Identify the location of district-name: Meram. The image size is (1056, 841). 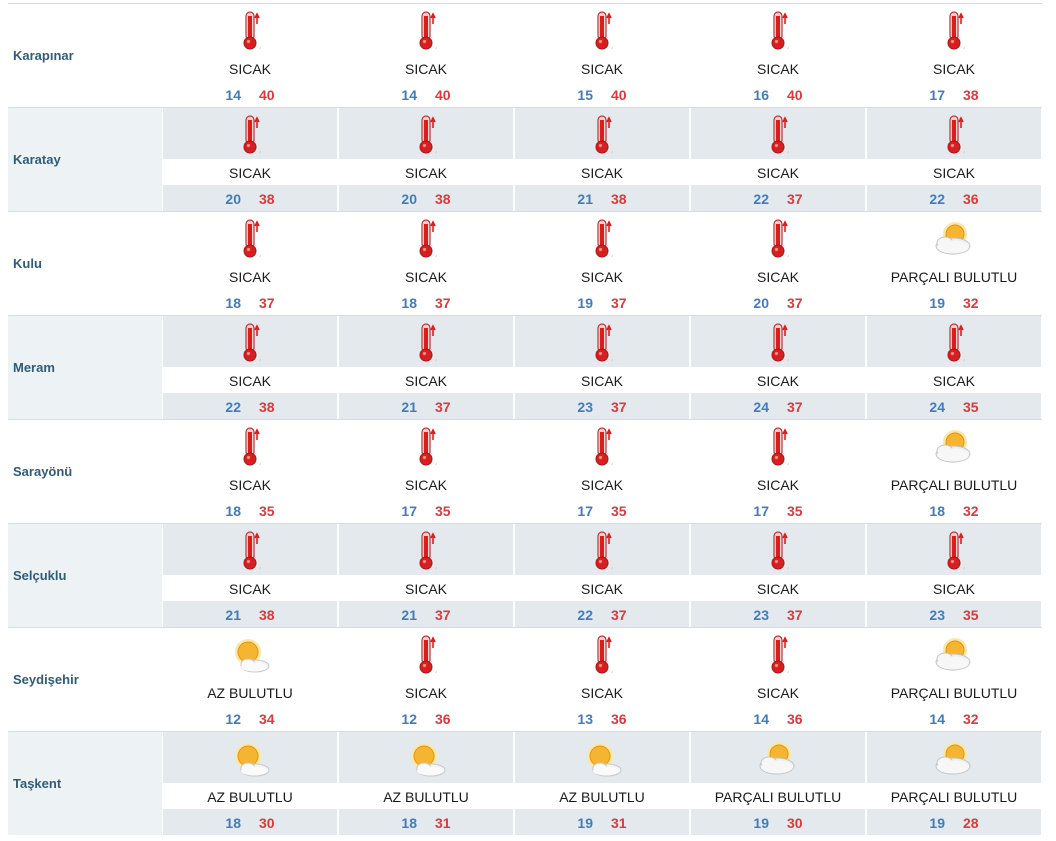
(85, 367).